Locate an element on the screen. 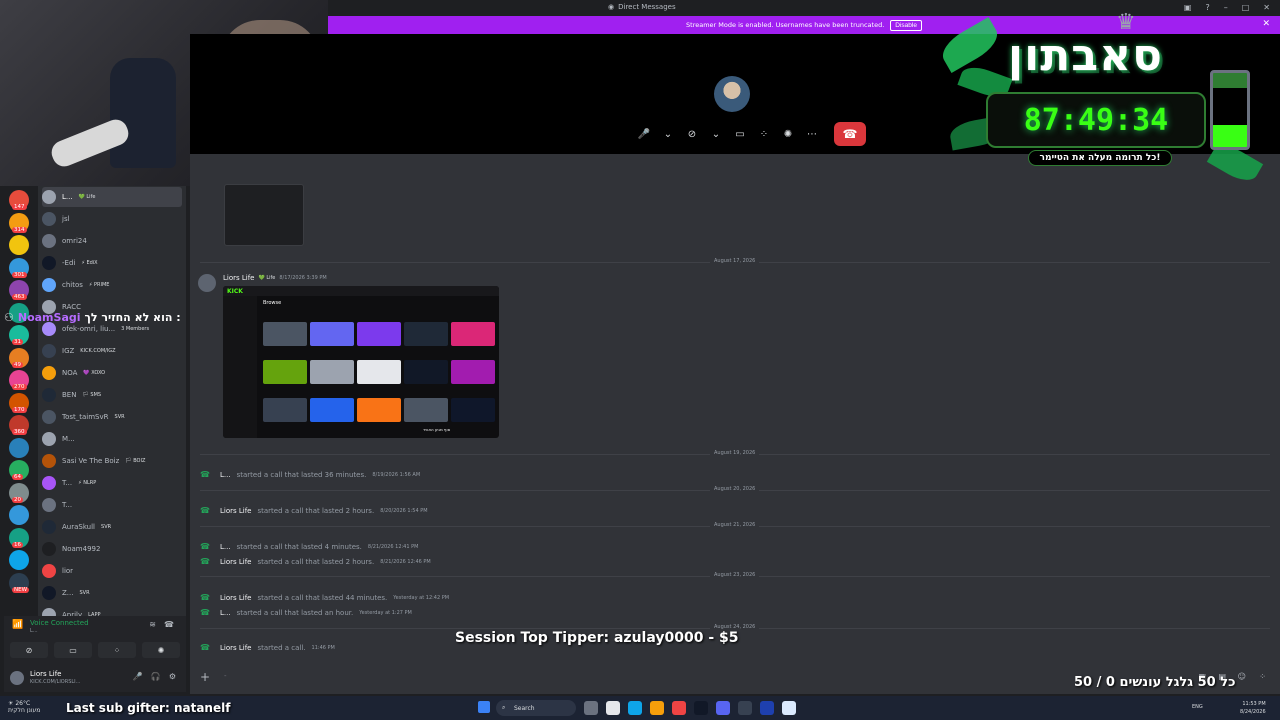 The image size is (1280, 720). dm-item: NOA 💜 XOXO is located at coordinates (112, 373).